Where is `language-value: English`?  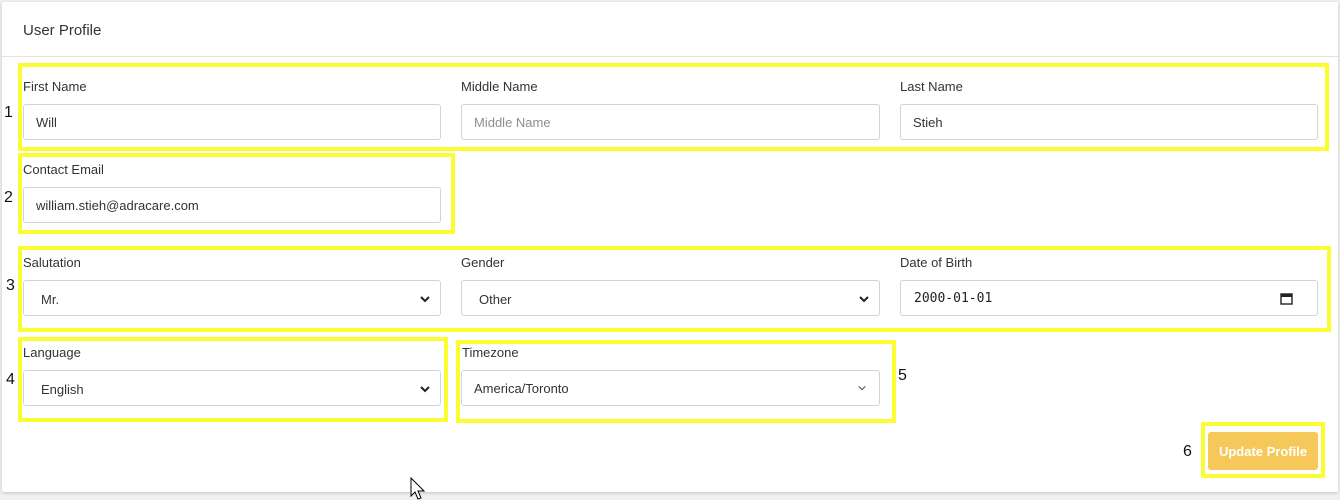 language-value: English is located at coordinates (62, 389).